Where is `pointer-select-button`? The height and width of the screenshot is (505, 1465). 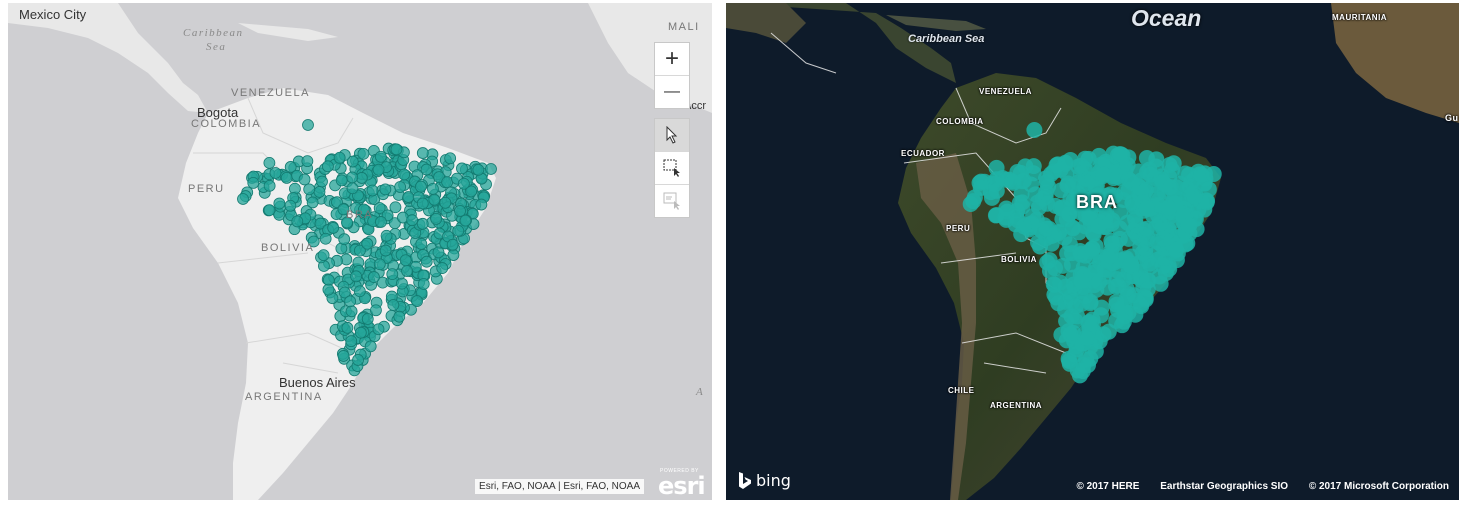 pointer-select-button is located at coordinates (672, 135).